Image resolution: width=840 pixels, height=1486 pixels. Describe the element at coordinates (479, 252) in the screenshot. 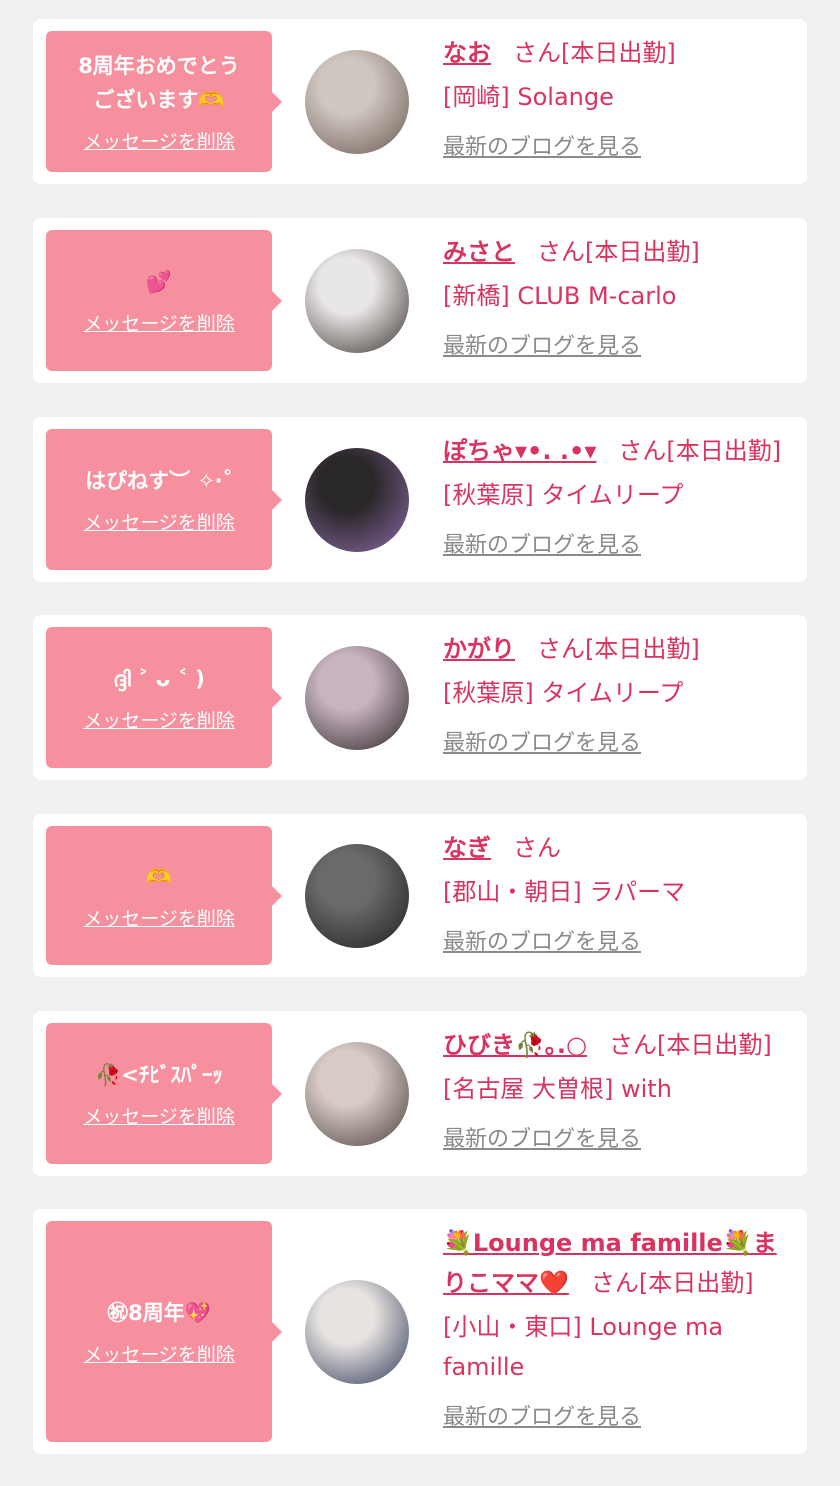

I see `cast-name-link: みさと` at that location.